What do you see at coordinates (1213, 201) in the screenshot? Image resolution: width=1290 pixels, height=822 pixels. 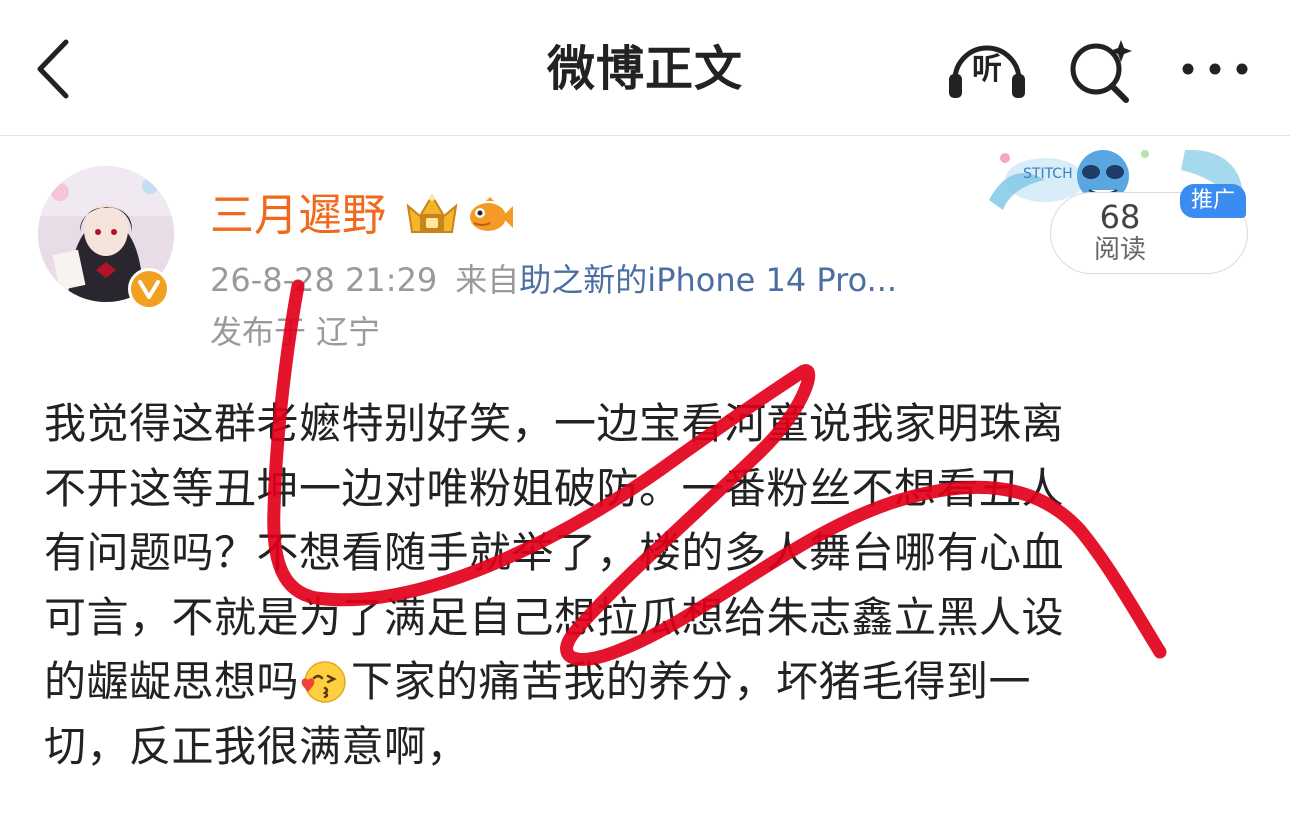 I see `promote-badge: 推广` at bounding box center [1213, 201].